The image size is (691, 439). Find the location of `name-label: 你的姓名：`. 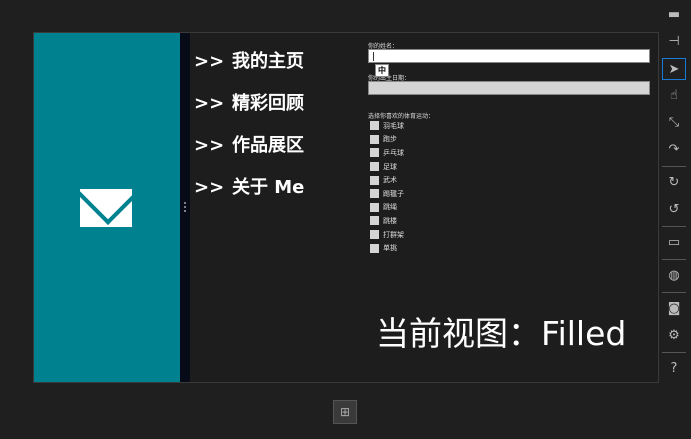

name-label: 你的姓名： is located at coordinates (383, 46).